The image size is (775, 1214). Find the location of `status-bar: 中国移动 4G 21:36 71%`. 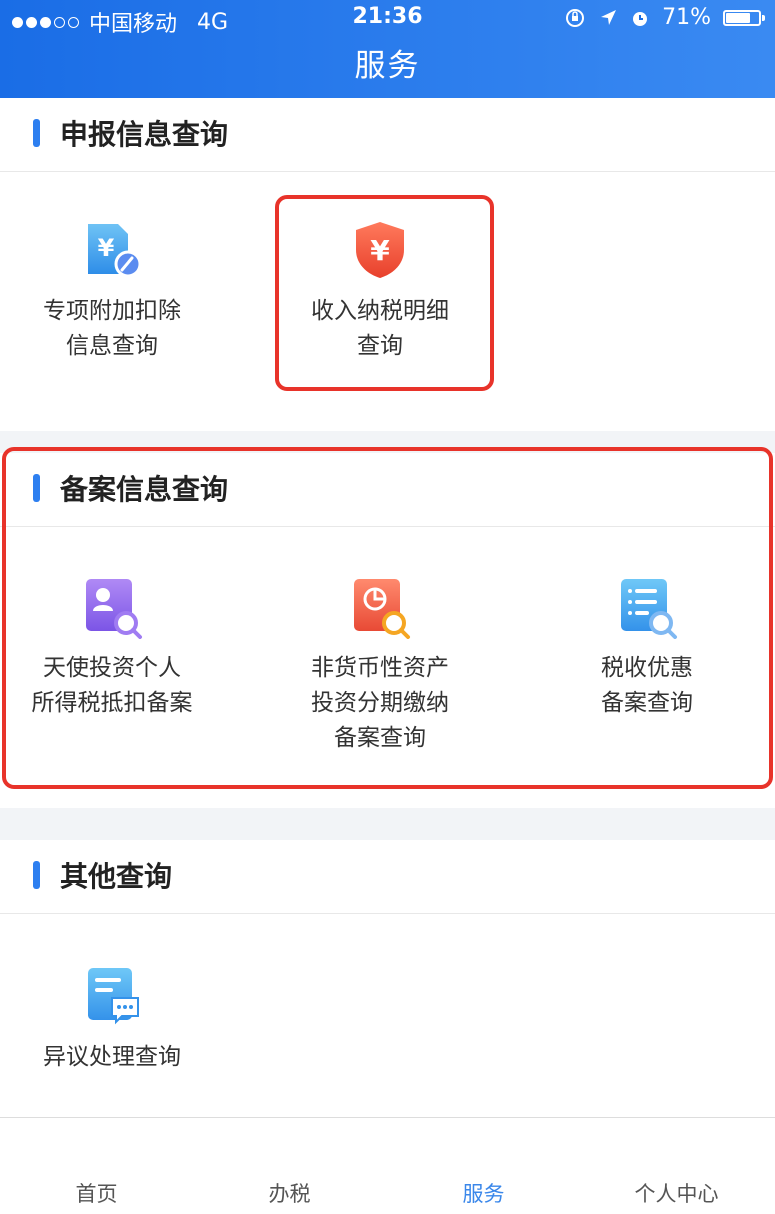

status-bar: 中国移动 4G 21:36 71% is located at coordinates (387, 18).